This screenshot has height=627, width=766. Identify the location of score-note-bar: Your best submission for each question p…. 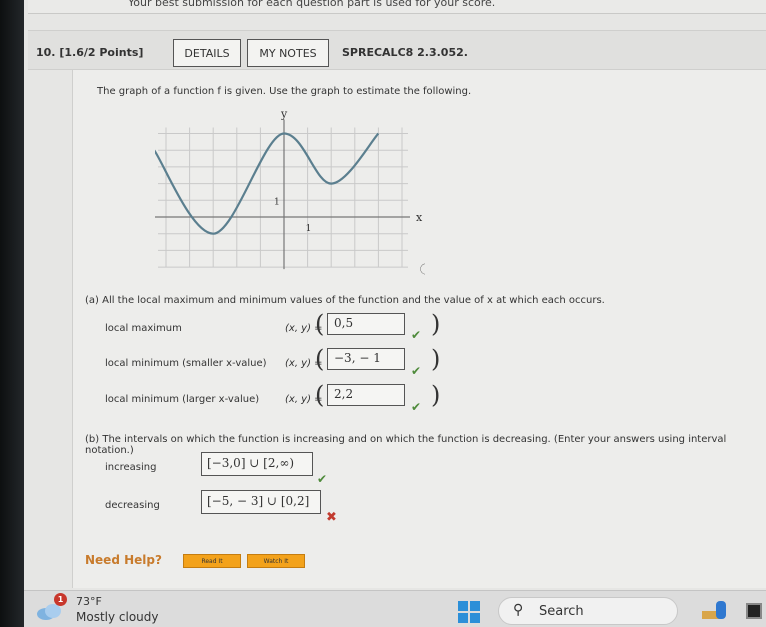
(397, 7).